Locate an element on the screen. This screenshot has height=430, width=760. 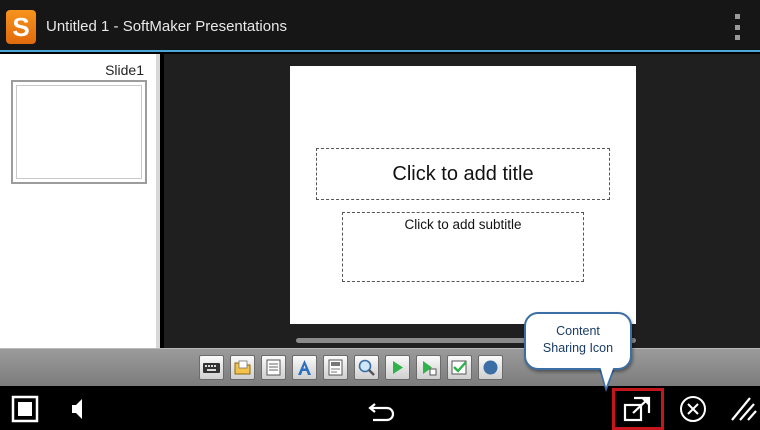
resize-handle-icon is located at coordinates (741, 409).